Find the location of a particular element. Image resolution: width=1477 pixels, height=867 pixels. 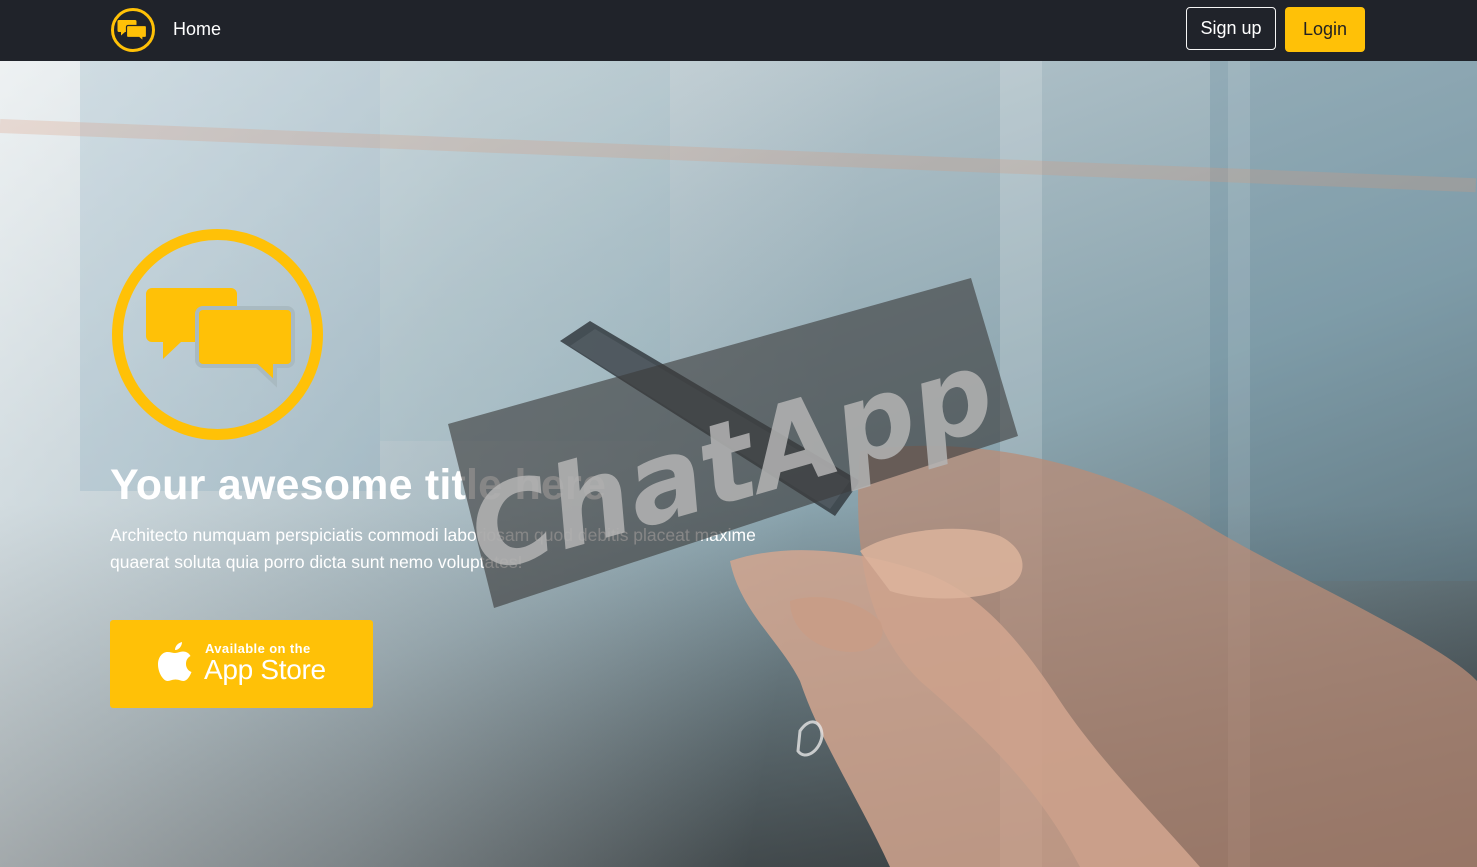

app-store-button: Available on the App Store is located at coordinates (241, 664).